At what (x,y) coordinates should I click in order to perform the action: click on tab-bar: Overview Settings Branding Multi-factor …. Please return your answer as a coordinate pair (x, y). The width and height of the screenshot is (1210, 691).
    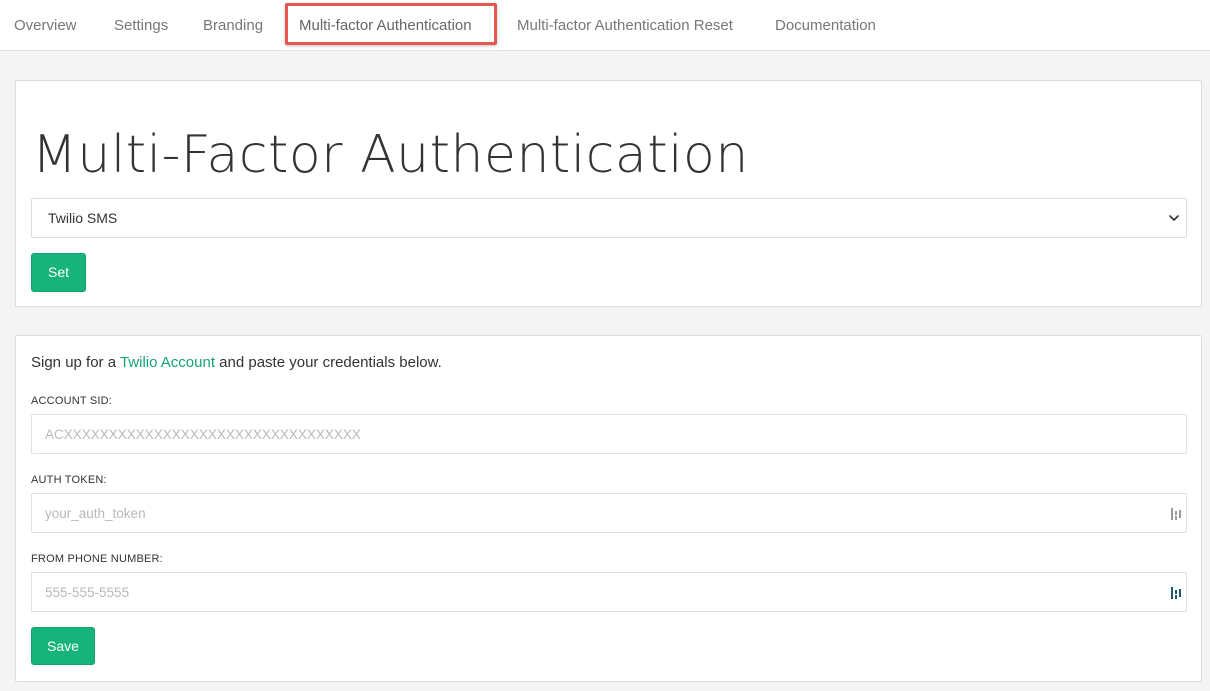
    Looking at the image, I should click on (605, 25).